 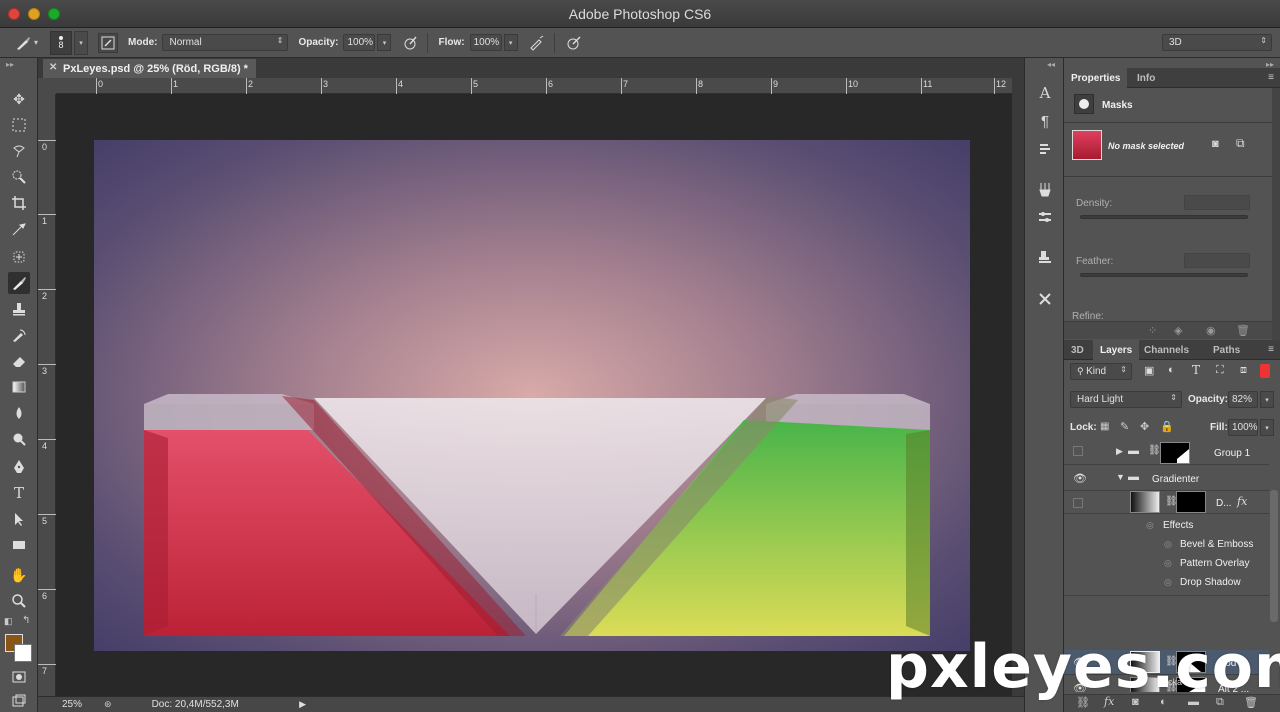 I want to click on layers-scrollbar-thumb, so click(x=1274, y=556).